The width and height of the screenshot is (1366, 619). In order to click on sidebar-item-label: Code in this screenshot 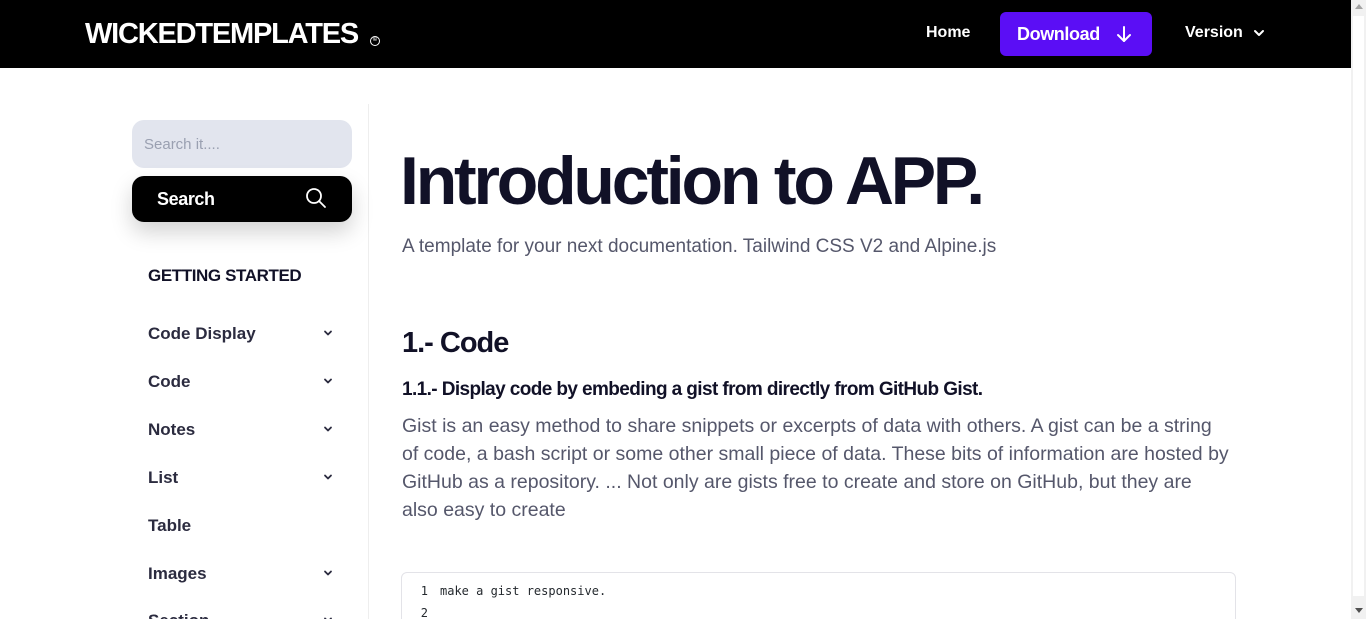, I will do `click(169, 381)`.